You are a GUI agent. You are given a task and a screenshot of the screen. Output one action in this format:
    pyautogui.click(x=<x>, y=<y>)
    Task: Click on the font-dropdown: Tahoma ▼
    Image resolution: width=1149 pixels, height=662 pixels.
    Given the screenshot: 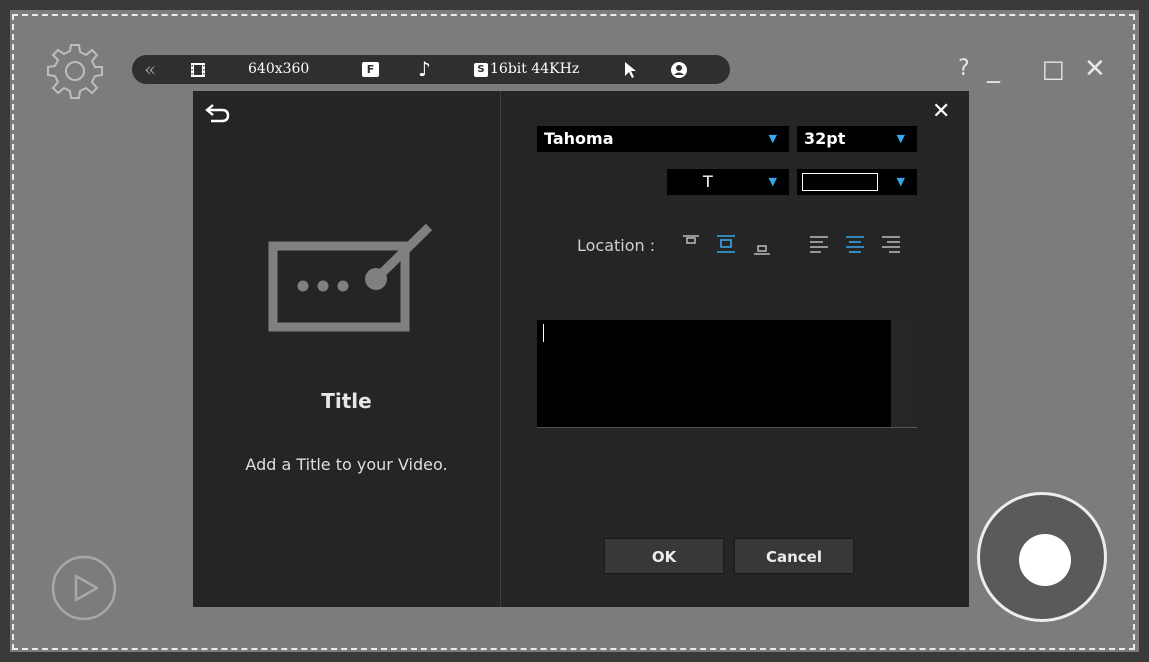 What is the action you would take?
    pyautogui.click(x=663, y=139)
    